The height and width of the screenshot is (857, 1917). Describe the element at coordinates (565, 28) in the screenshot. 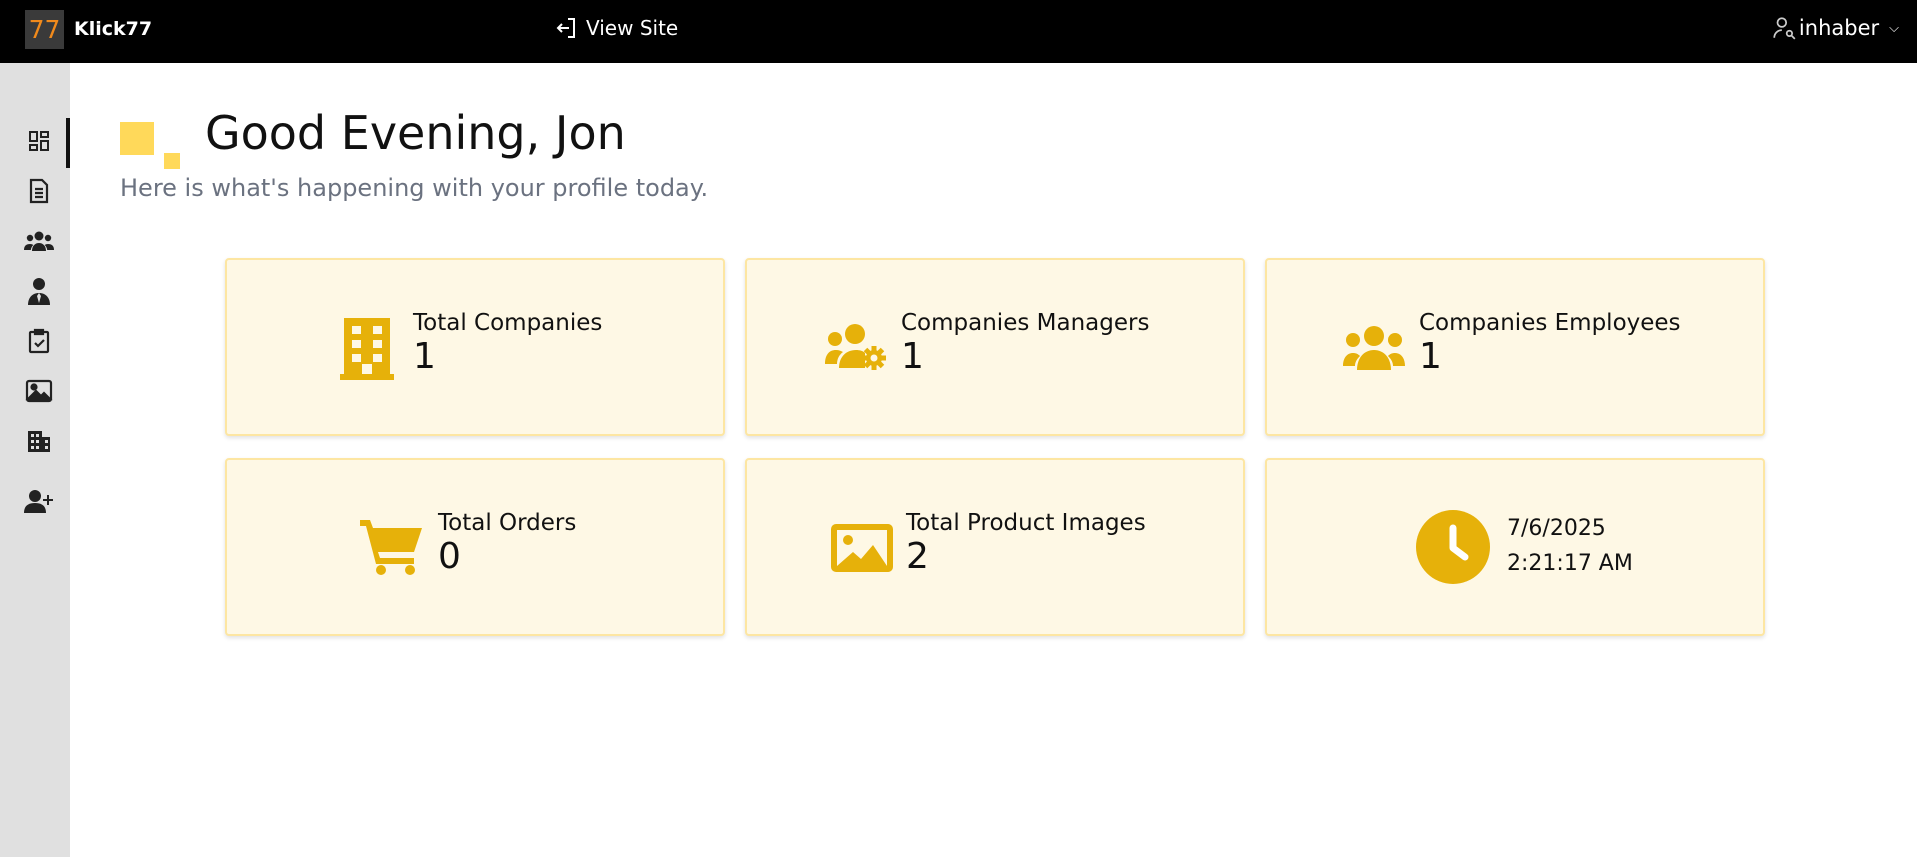

I see `sign-out-icon` at that location.